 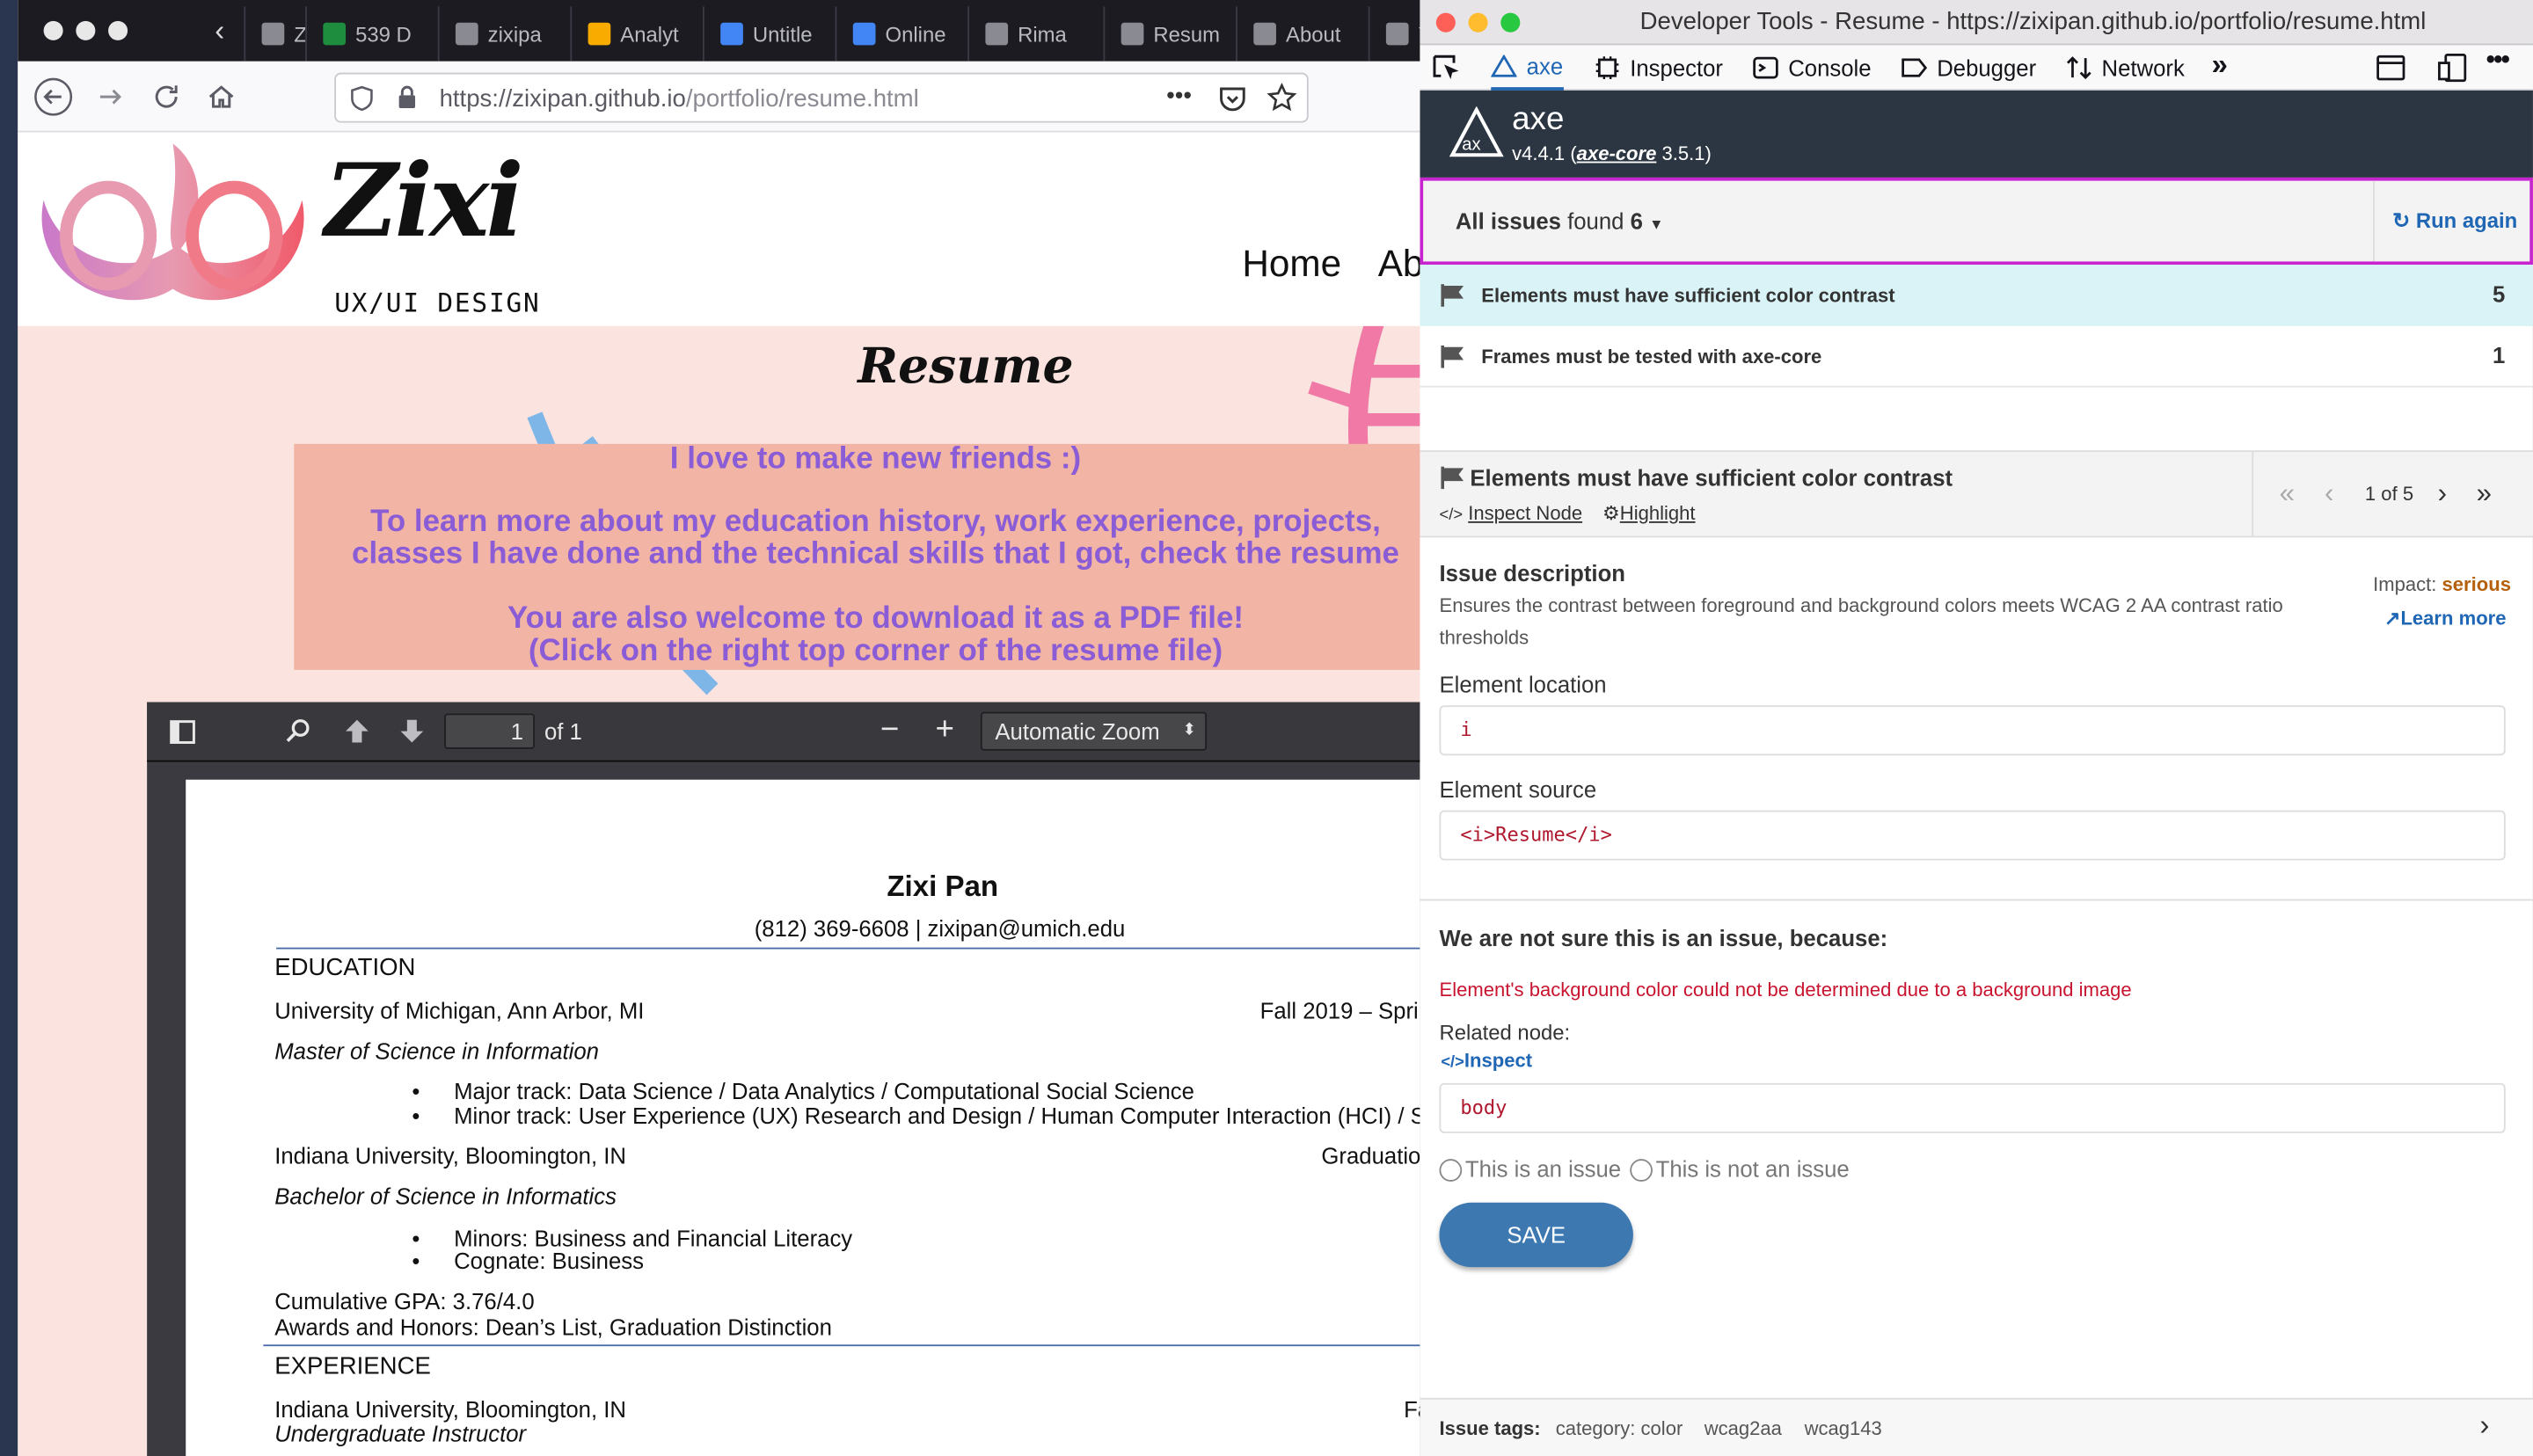 What do you see at coordinates (1397, 34) in the screenshot?
I see `site-icon` at bounding box center [1397, 34].